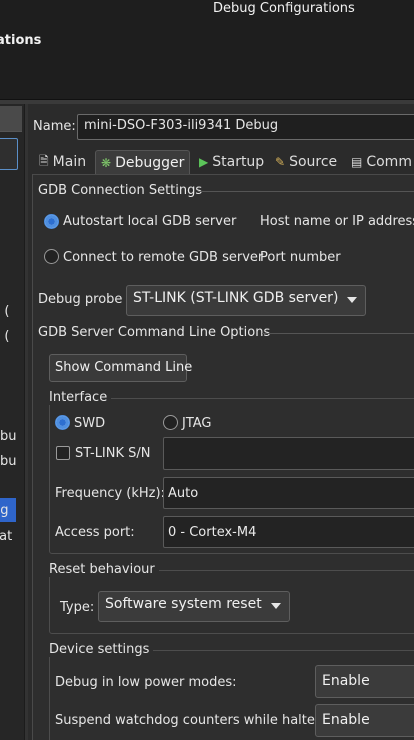 The image size is (414, 740). Describe the element at coordinates (101, 649) in the screenshot. I see `device-group-title: Device settings` at that location.